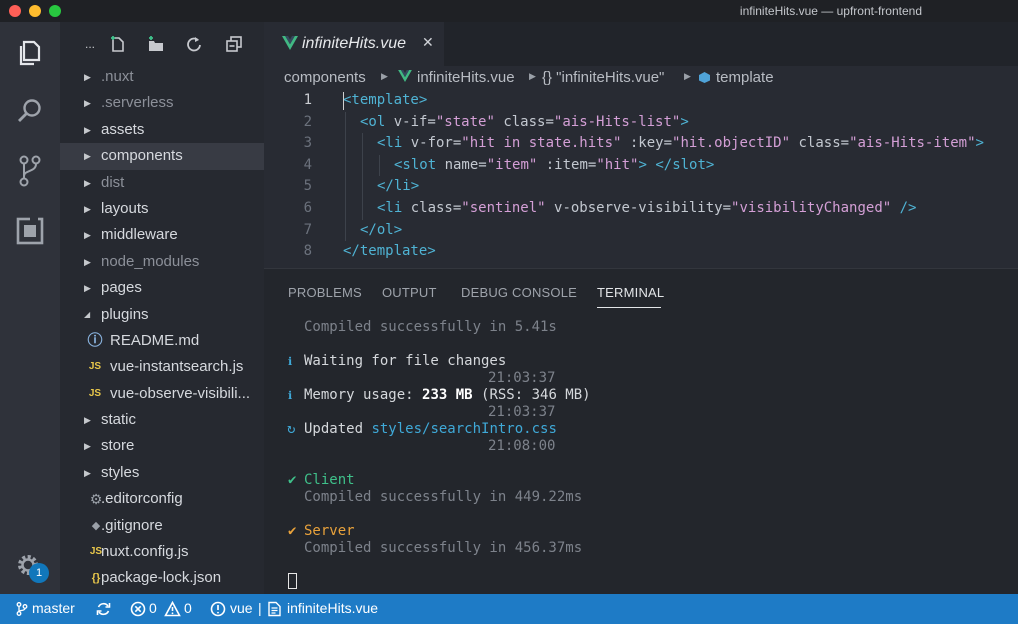 Image resolution: width=1018 pixels, height=624 pixels. Describe the element at coordinates (307, 100) in the screenshot. I see `line-number: 1` at that location.